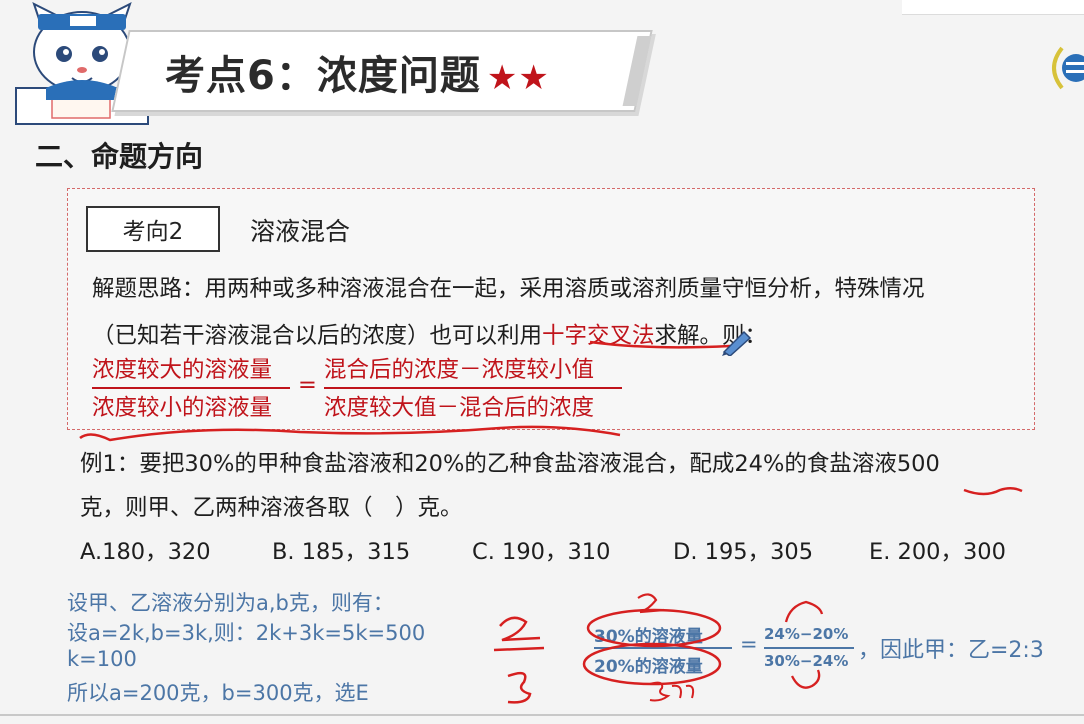  Describe the element at coordinates (519, 649) in the screenshot. I see `ink-bar` at that location.